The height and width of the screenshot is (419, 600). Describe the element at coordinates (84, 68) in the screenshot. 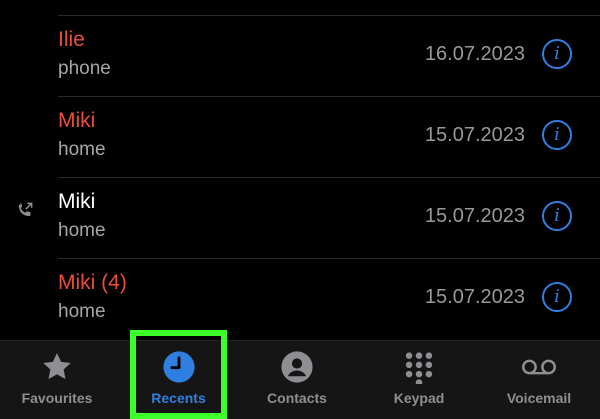

I see `call-type-label: phone` at that location.